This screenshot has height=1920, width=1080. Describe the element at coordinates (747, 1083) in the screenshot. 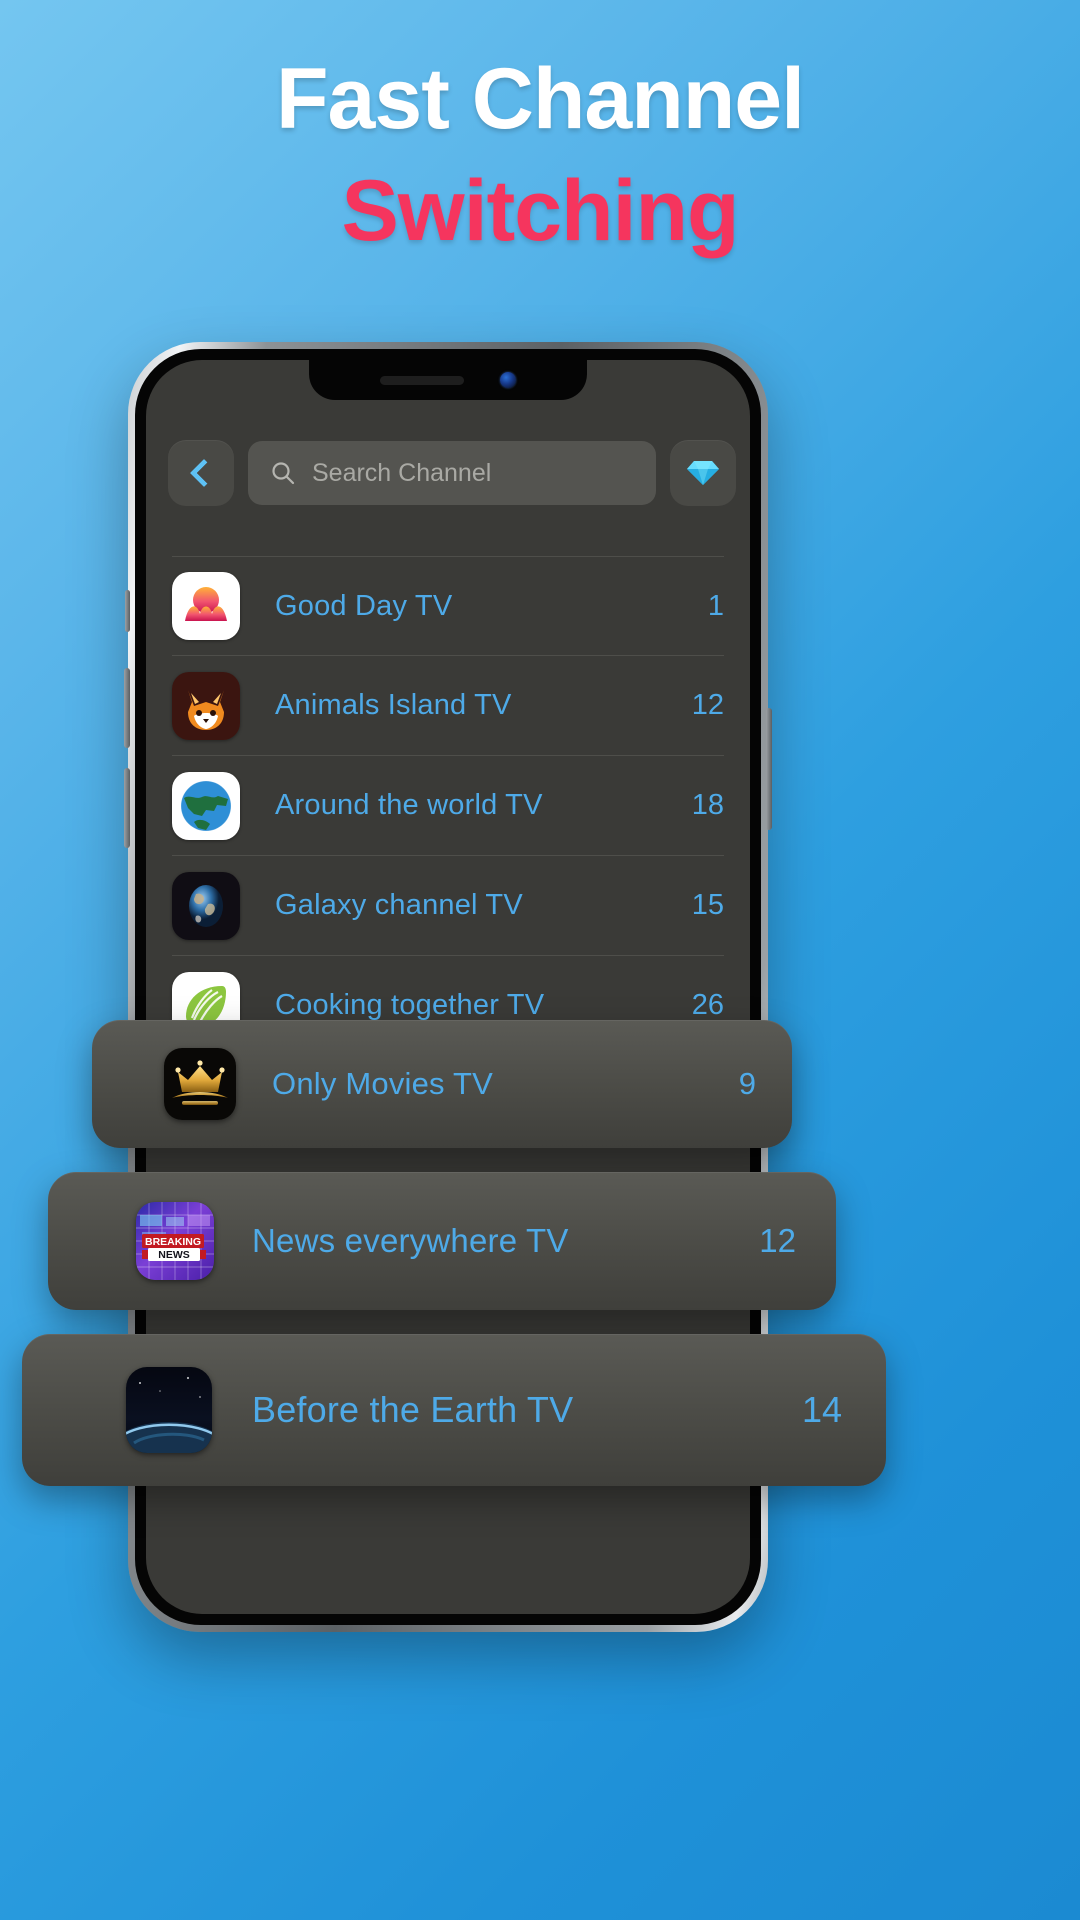

I see `channel-number: 9` at that location.